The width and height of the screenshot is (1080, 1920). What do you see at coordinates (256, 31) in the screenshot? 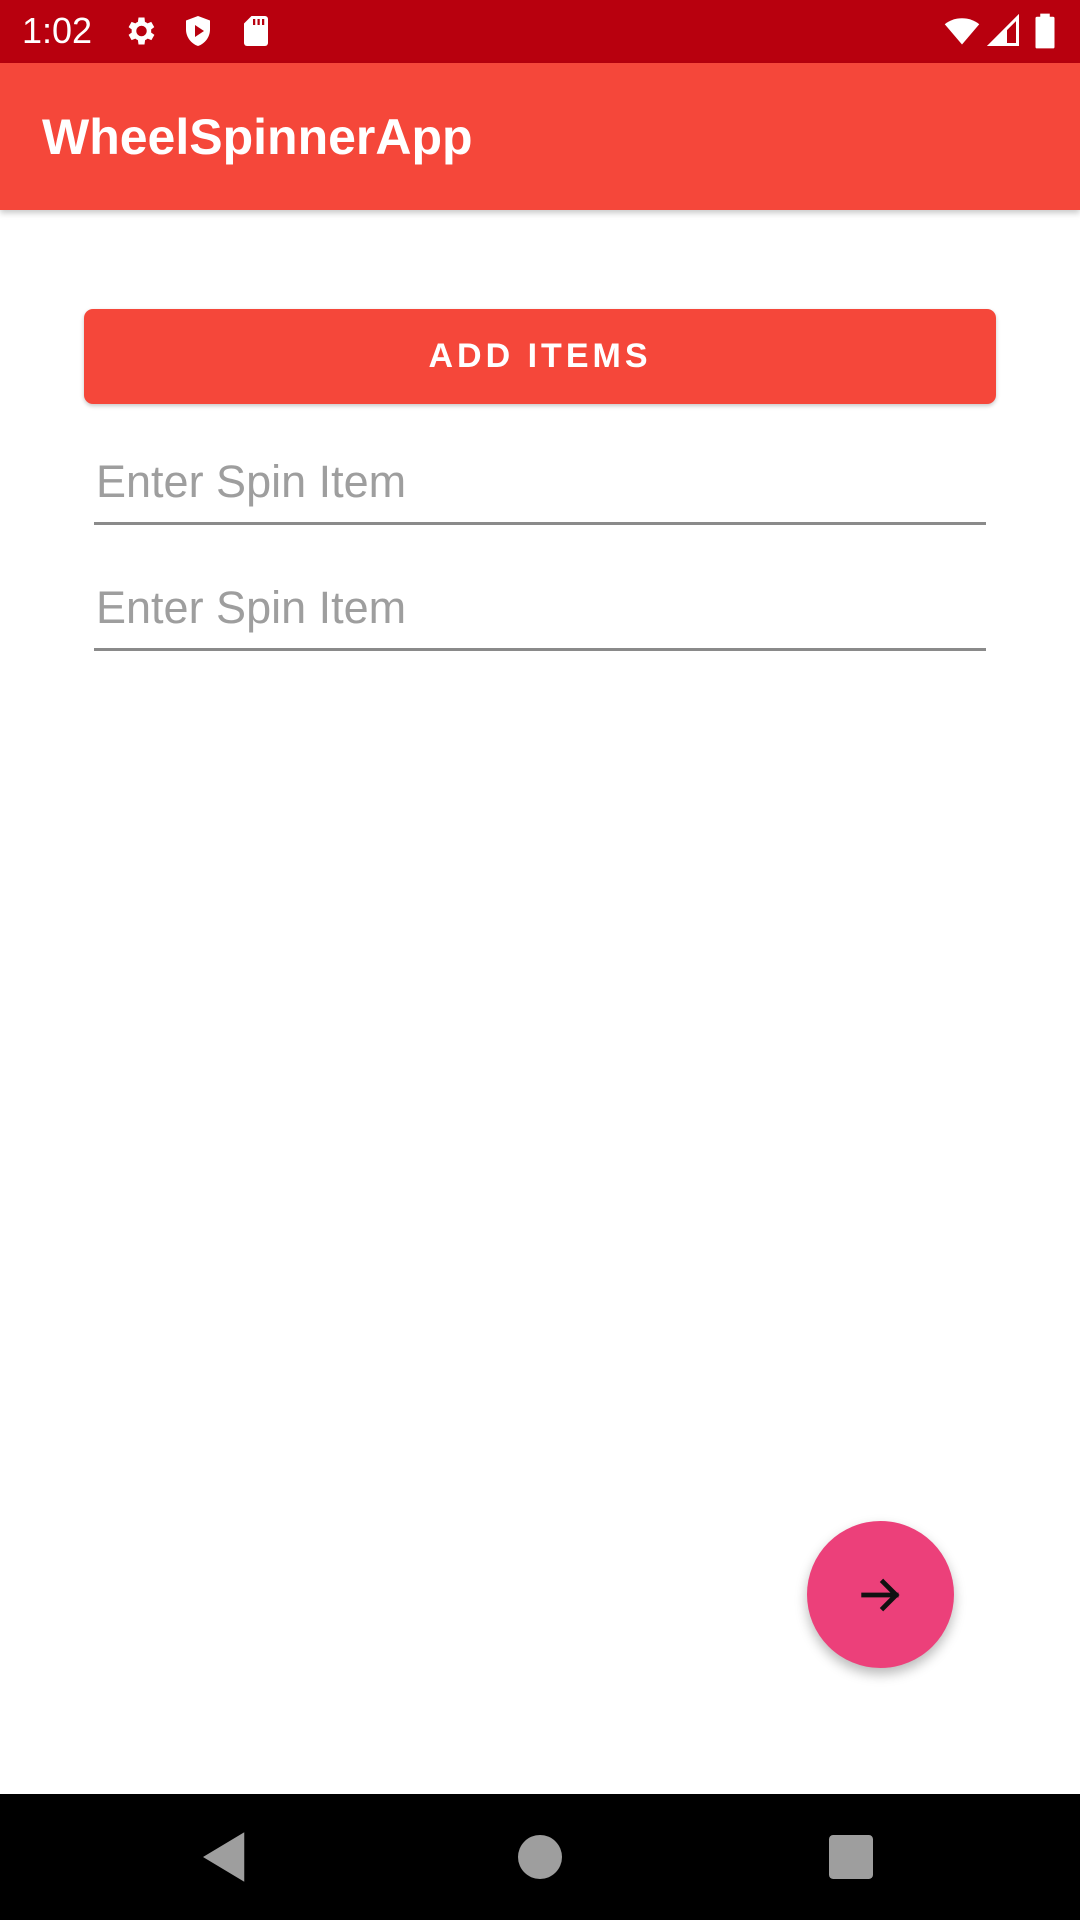
I see `sd-card-icon` at bounding box center [256, 31].